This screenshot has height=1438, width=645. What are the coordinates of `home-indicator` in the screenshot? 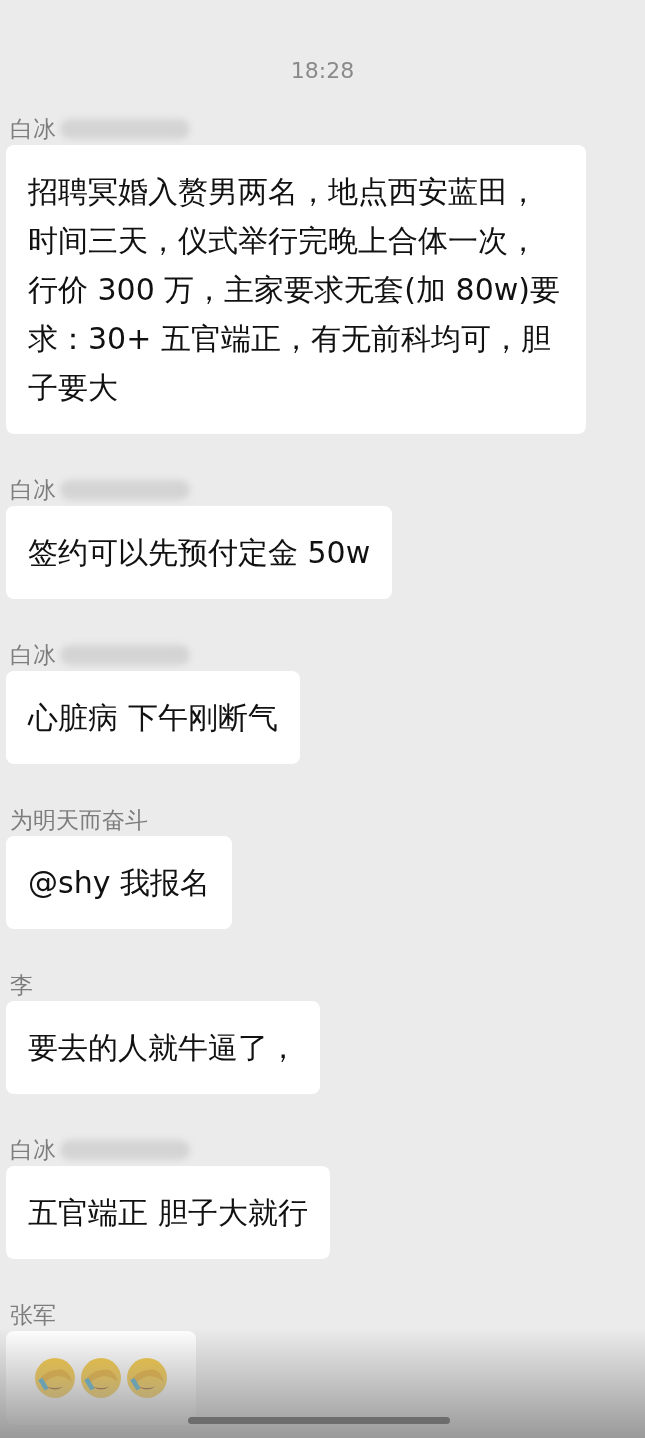 It's located at (319, 1420).